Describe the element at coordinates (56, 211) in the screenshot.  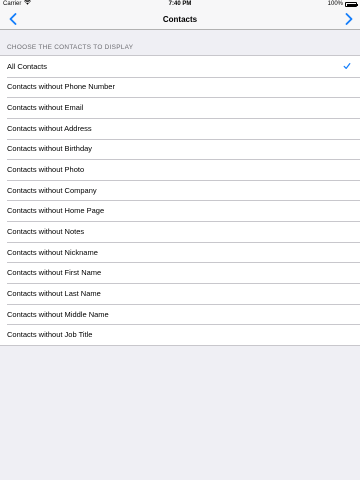
I see `list-item-label: Contacts without Home Page` at that location.